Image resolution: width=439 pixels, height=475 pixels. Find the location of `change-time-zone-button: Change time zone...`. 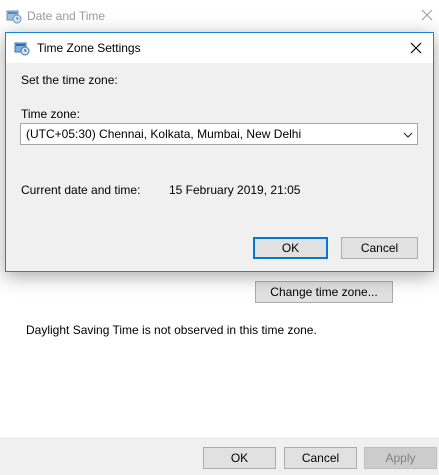

change-time-zone-button: Change time zone... is located at coordinates (324, 292).